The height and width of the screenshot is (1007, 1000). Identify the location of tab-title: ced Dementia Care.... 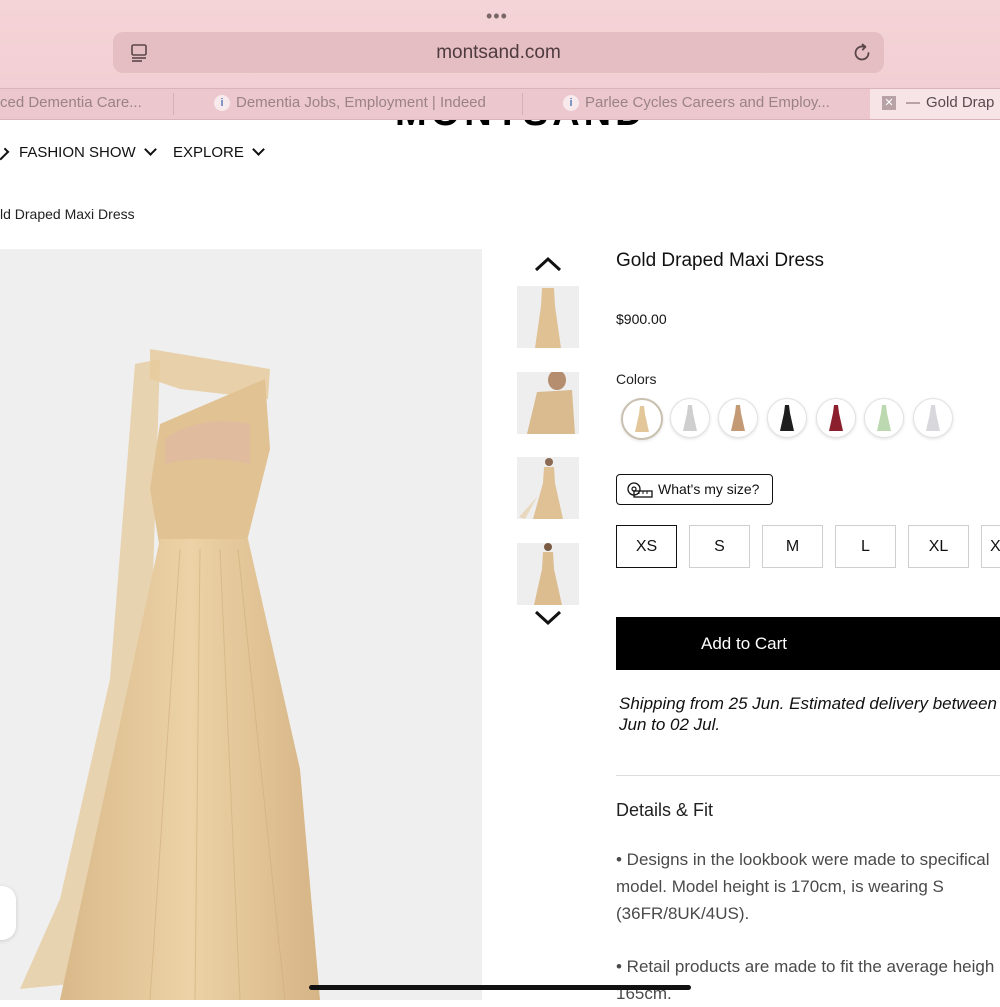
(71, 102).